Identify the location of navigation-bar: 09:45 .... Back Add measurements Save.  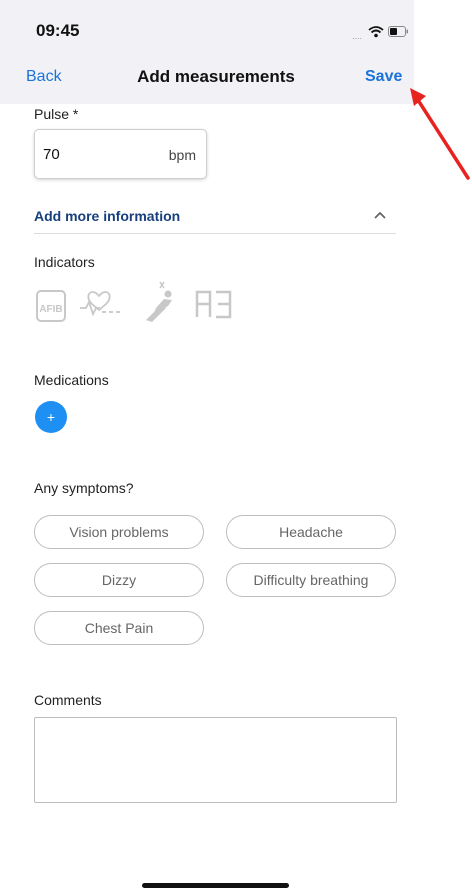
(207, 52).